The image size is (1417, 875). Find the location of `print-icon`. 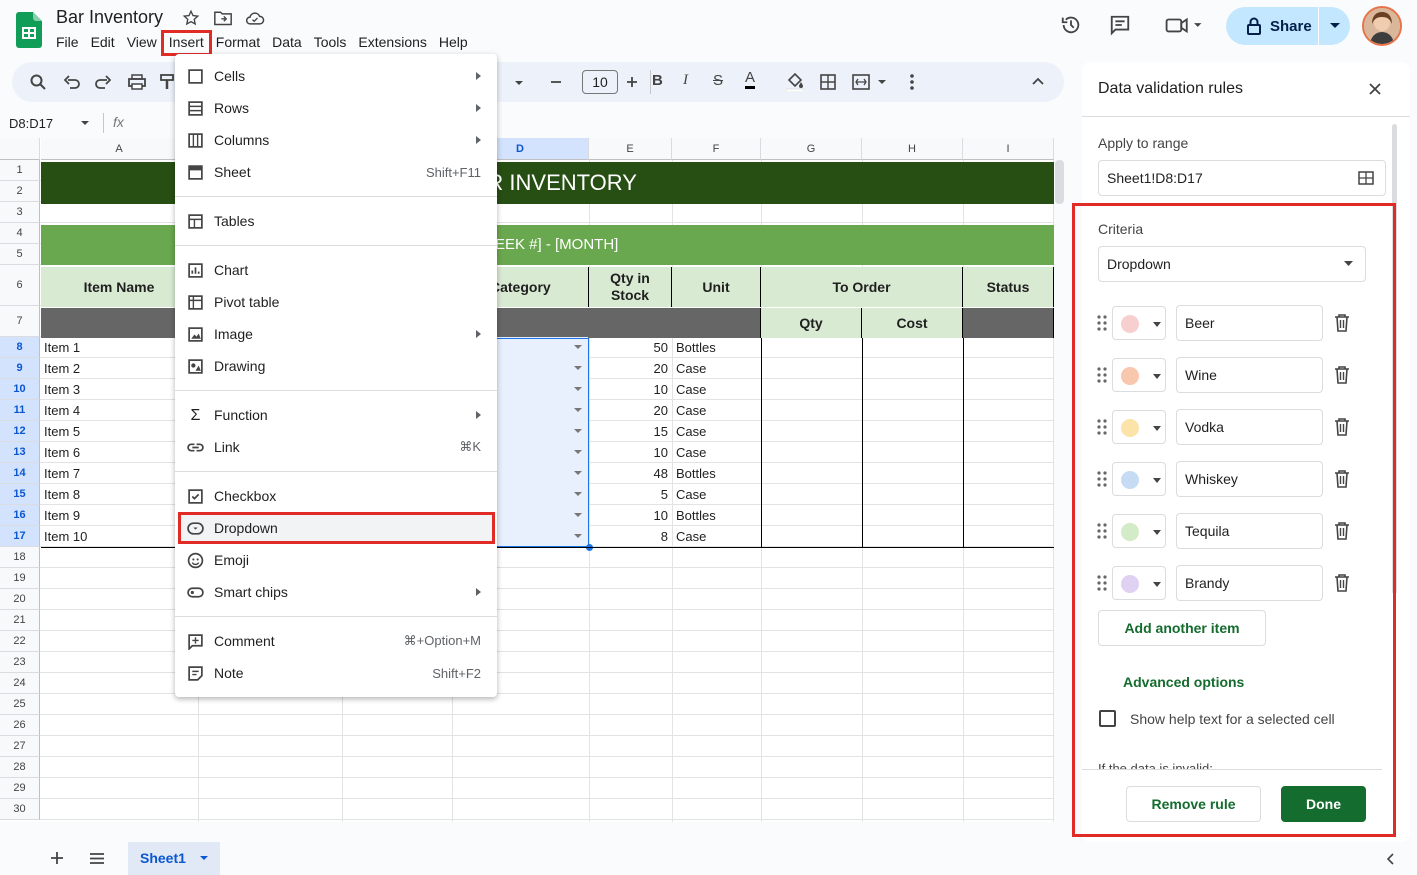

print-icon is located at coordinates (137, 82).